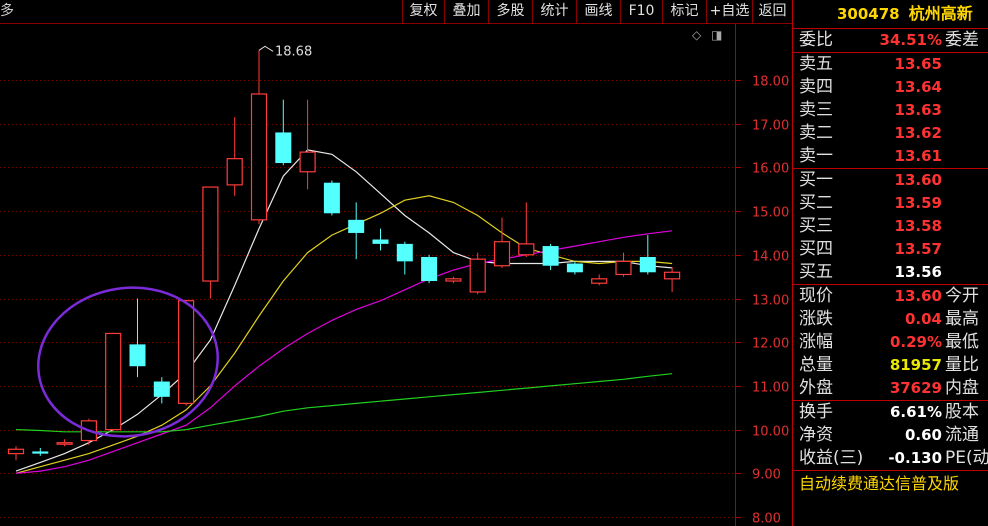  Describe the element at coordinates (696, 35) in the screenshot. I see `diamond-icon: ◇` at that location.